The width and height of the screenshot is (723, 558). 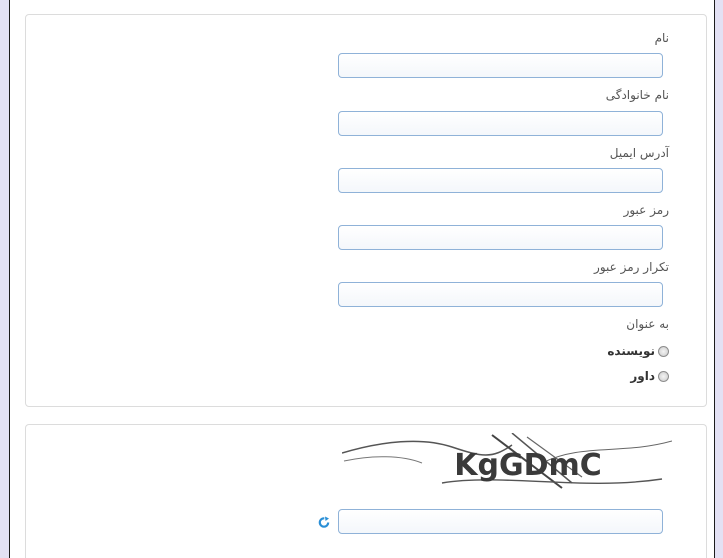 What do you see at coordinates (500, 123) in the screenshot?
I see `last-name-field` at bounding box center [500, 123].